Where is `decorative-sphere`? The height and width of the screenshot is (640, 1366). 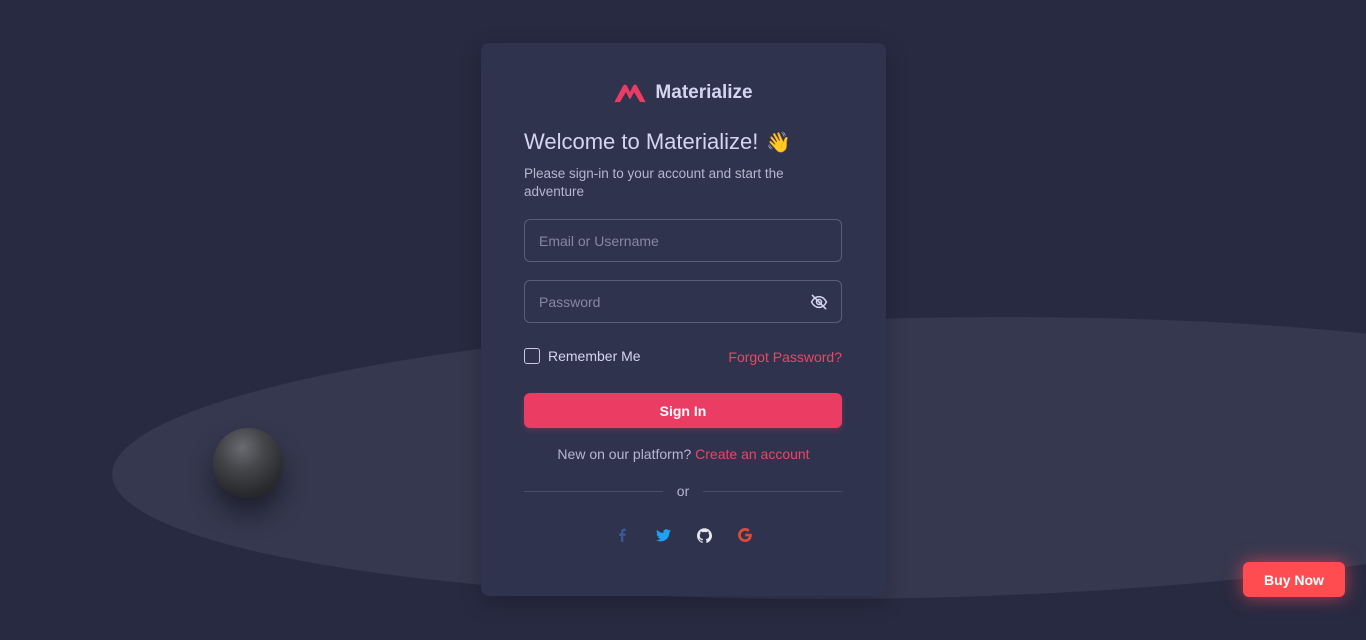
decorative-sphere is located at coordinates (248, 463).